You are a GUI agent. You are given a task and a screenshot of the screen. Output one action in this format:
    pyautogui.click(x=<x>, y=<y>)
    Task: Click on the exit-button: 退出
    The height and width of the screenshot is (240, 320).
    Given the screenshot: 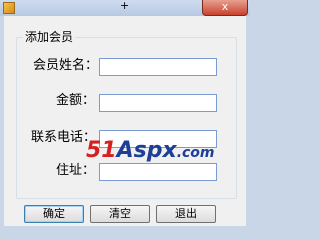 What is the action you would take?
    pyautogui.click(x=186, y=214)
    